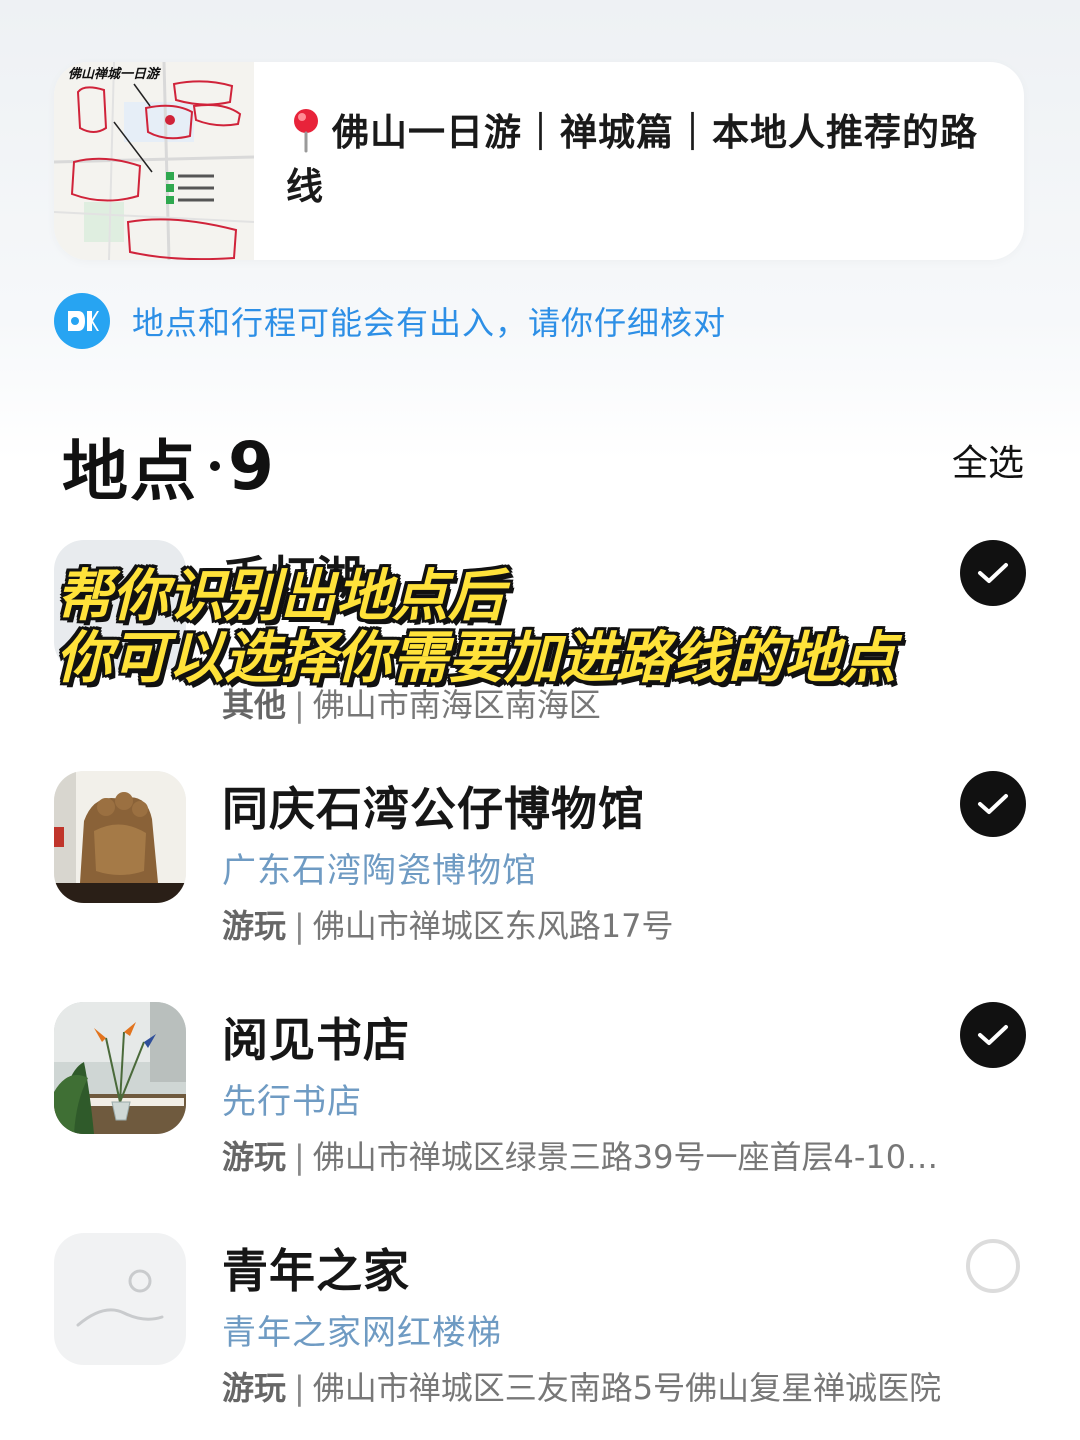 The width and height of the screenshot is (1080, 1440). What do you see at coordinates (632, 159) in the screenshot?
I see `note-title-text: 佛山一日游｜禅城篇｜本地人推荐的路线` at bounding box center [632, 159].